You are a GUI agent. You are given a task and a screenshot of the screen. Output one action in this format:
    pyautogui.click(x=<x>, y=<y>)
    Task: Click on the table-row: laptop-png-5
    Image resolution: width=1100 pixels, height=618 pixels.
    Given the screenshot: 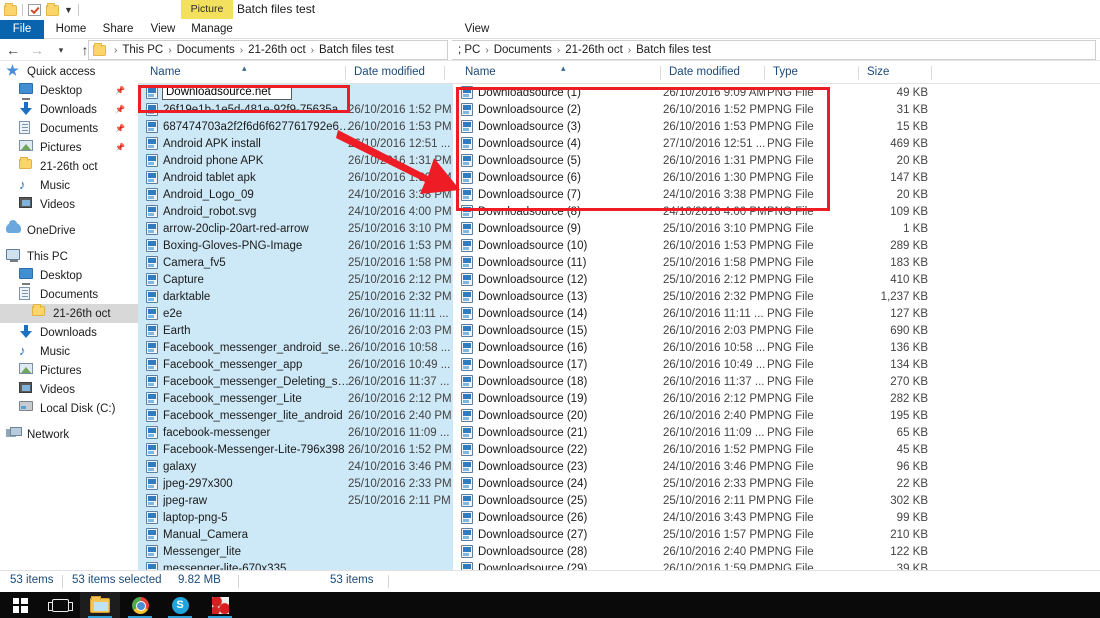 What is the action you would take?
    pyautogui.click(x=295, y=517)
    